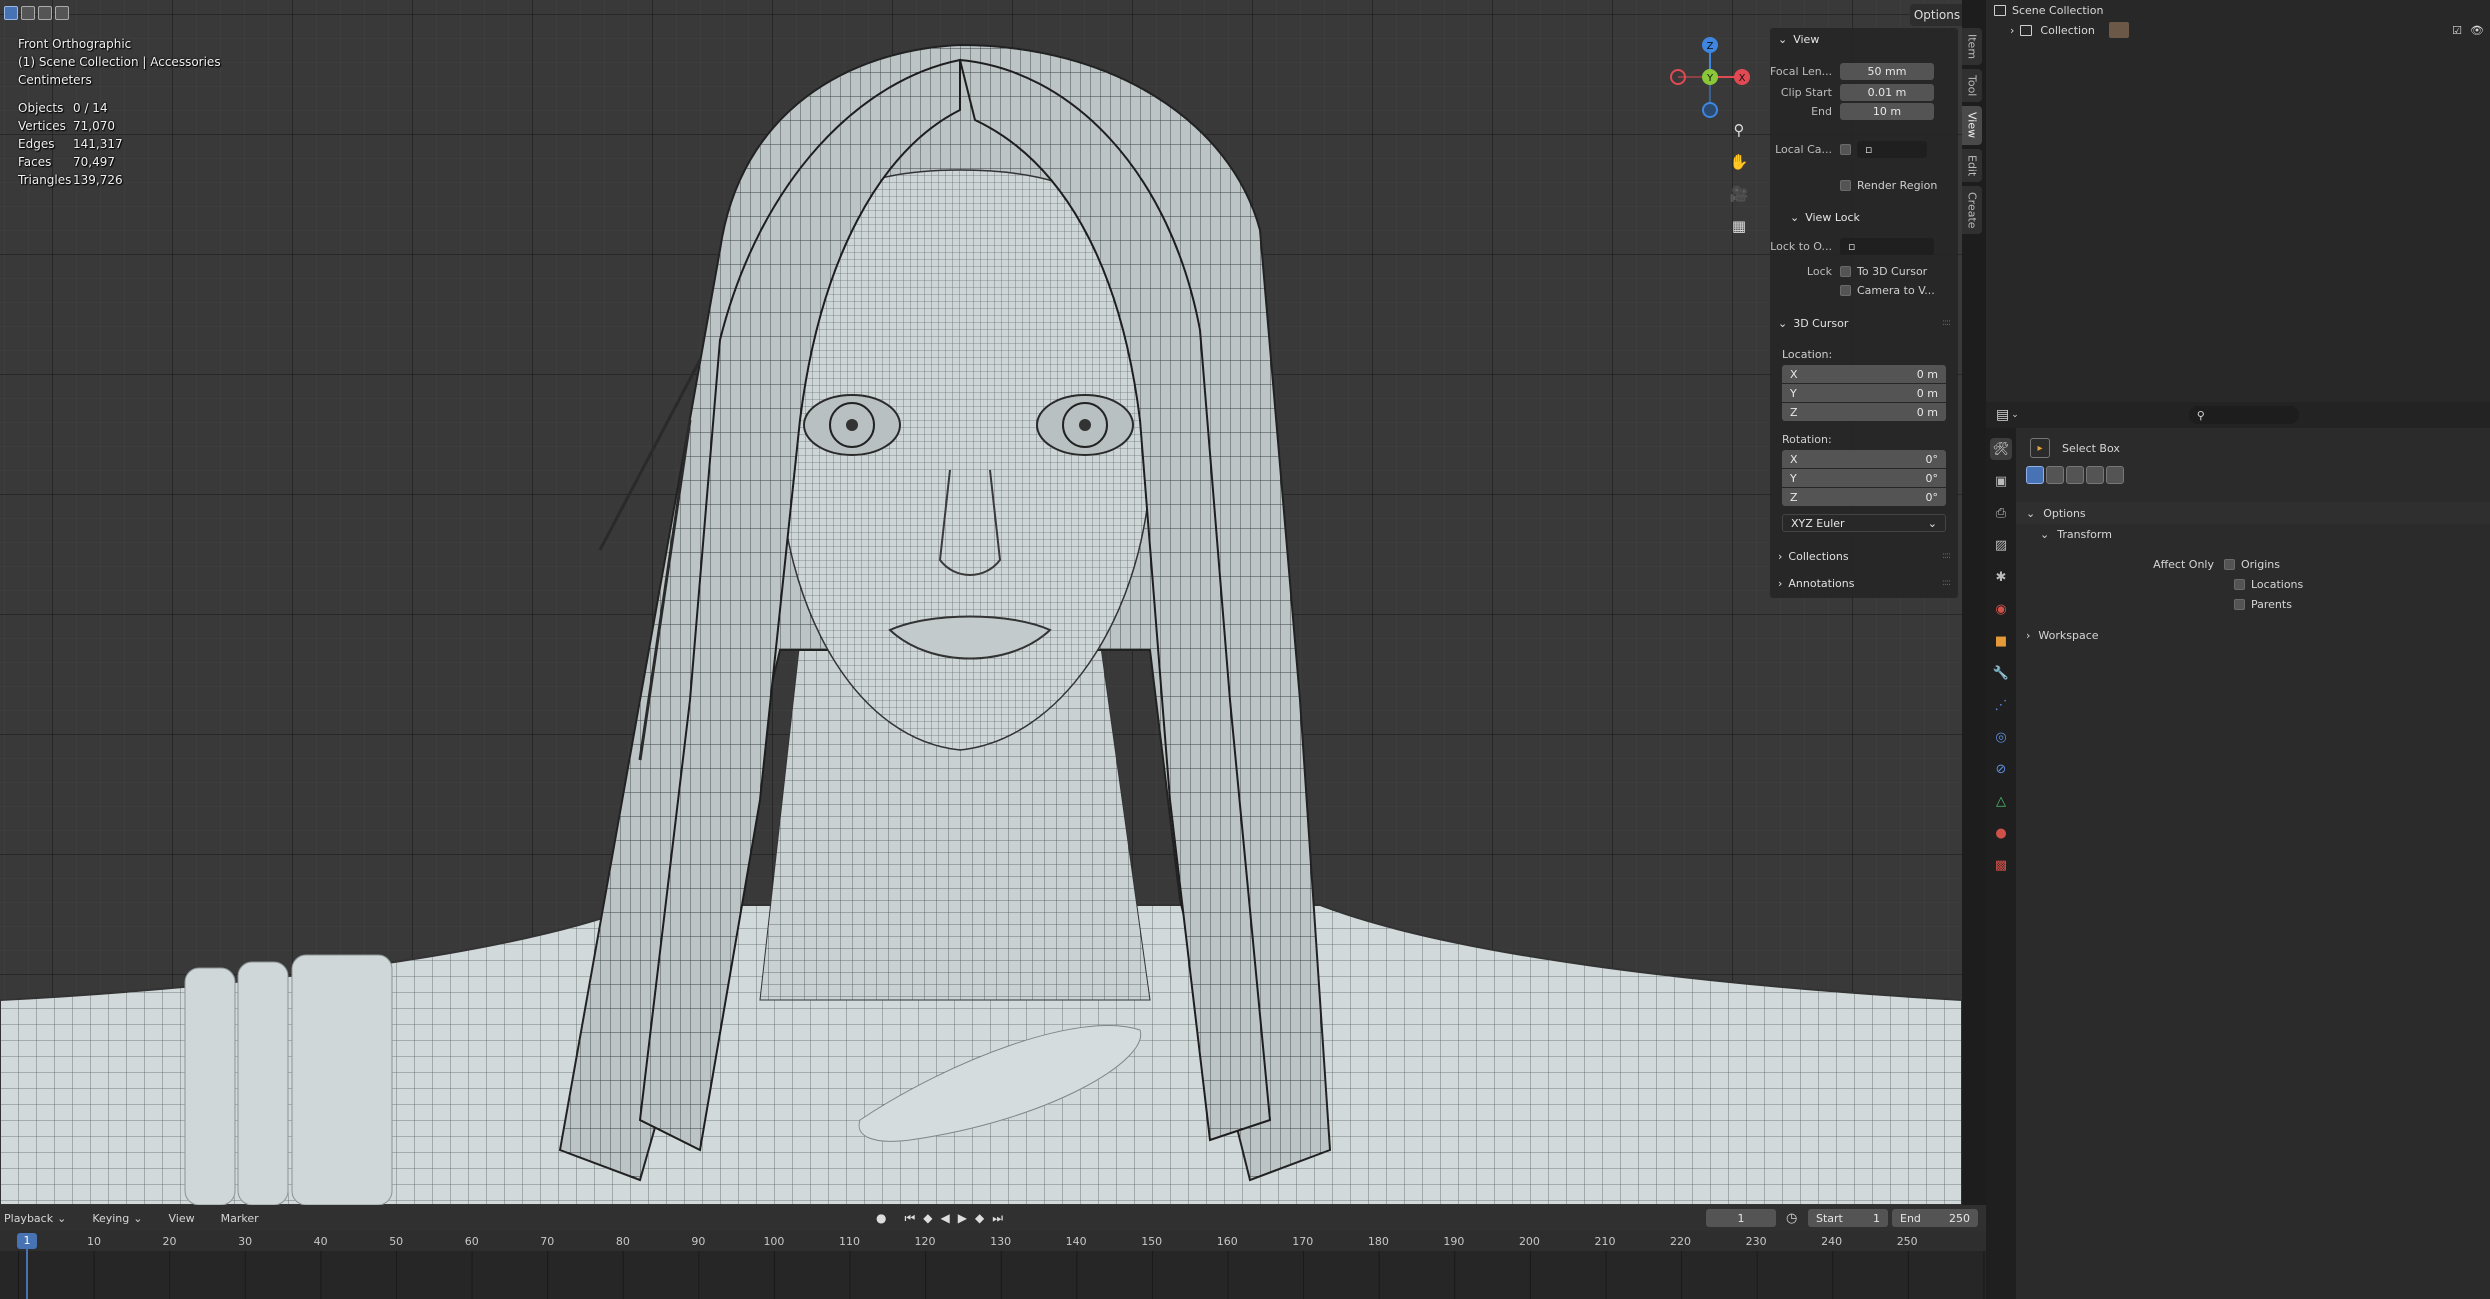 Image resolution: width=2490 pixels, height=1299 pixels. I want to click on ruler-tick-label: 20, so click(169, 1241).